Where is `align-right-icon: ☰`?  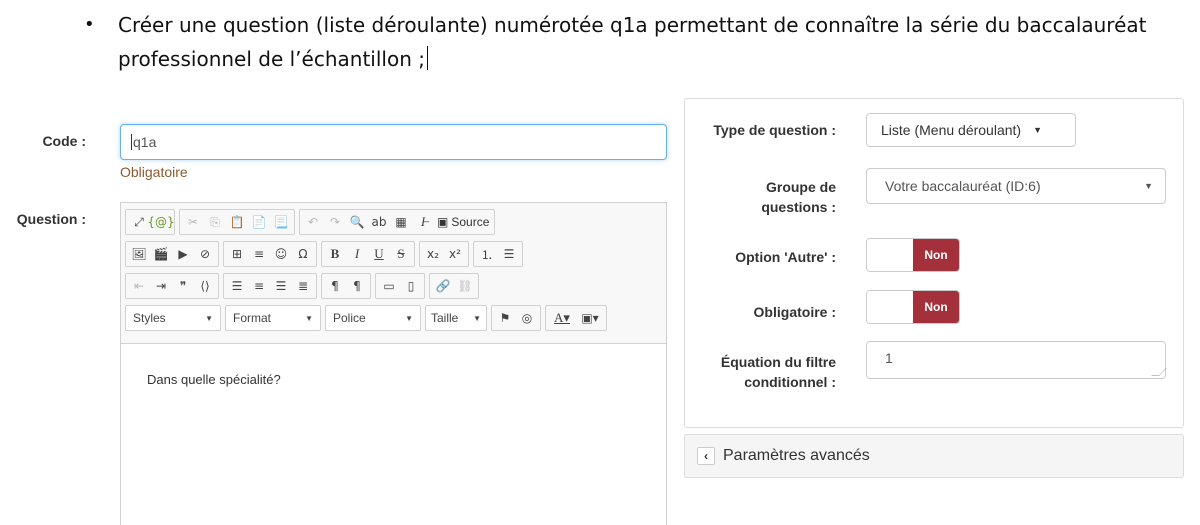 align-right-icon: ☰ is located at coordinates (281, 286).